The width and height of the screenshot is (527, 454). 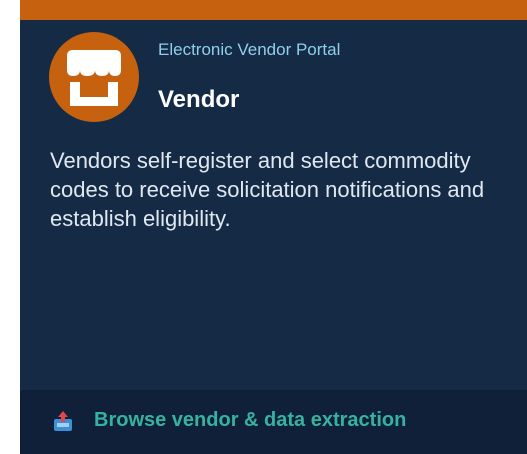 I want to click on upload-tray-icon, so click(x=63, y=421).